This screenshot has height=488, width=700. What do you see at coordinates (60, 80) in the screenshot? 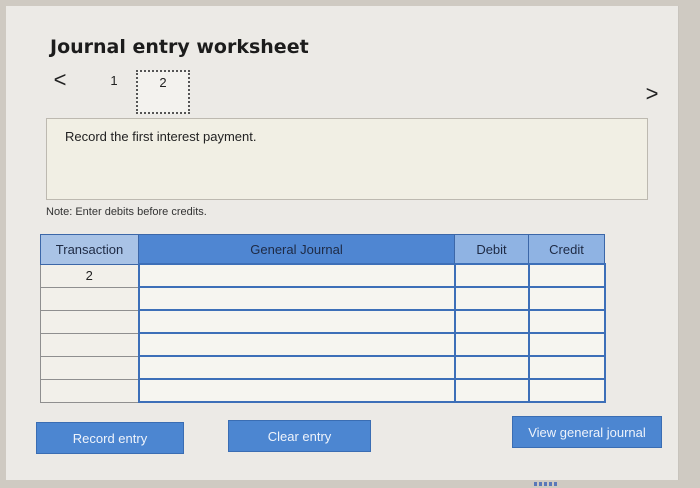
I see `prev-step-chevron-left-icon: <` at bounding box center [60, 80].